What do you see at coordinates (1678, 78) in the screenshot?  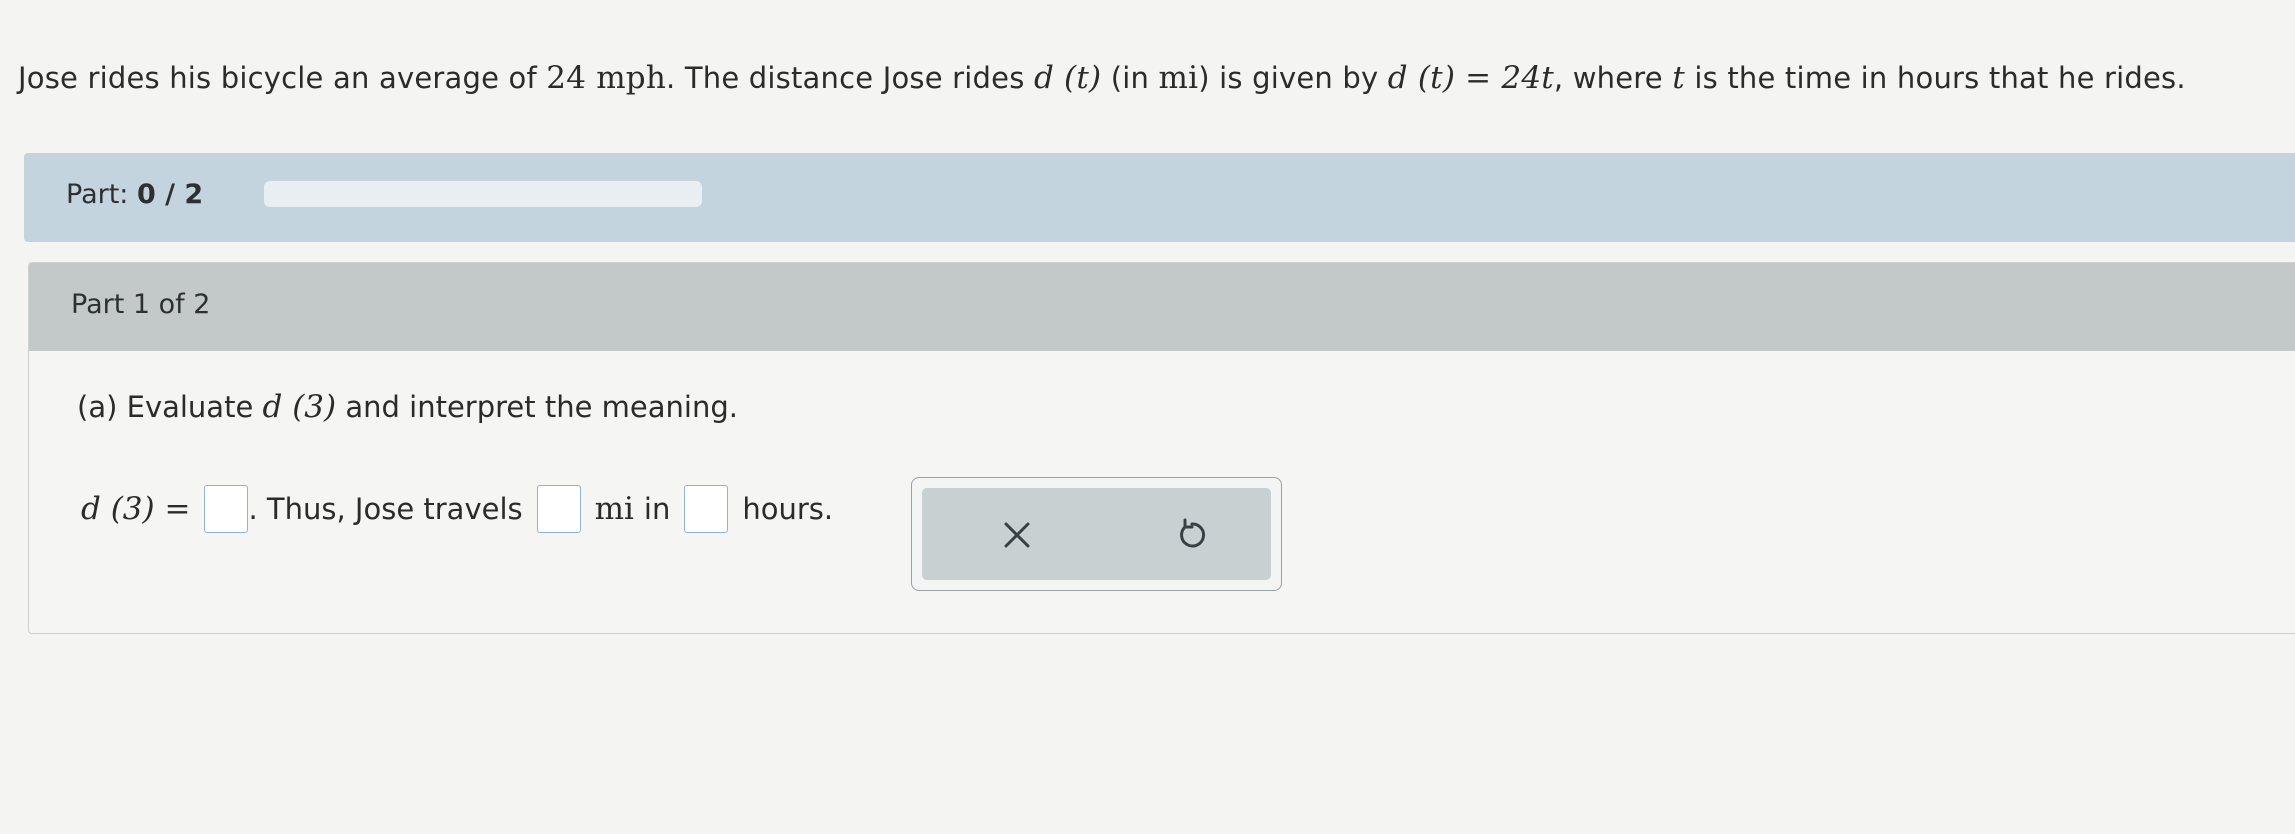 I see `time-variable: t` at bounding box center [1678, 78].